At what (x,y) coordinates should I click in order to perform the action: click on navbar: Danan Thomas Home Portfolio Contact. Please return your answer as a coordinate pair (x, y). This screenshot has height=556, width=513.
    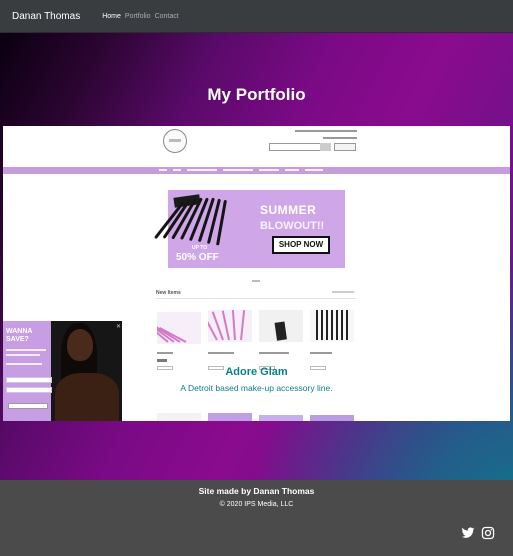
    Looking at the image, I should click on (256, 16).